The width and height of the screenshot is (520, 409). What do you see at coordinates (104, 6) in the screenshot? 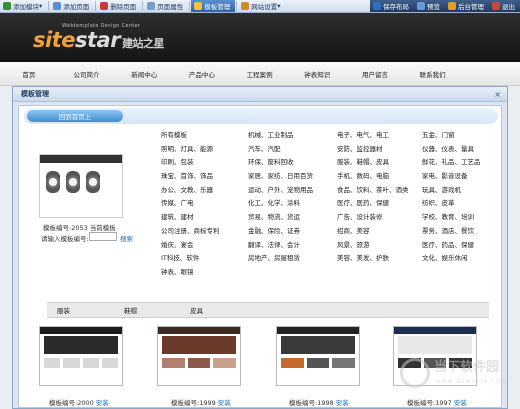
I see `delete-page-icon` at bounding box center [104, 6].